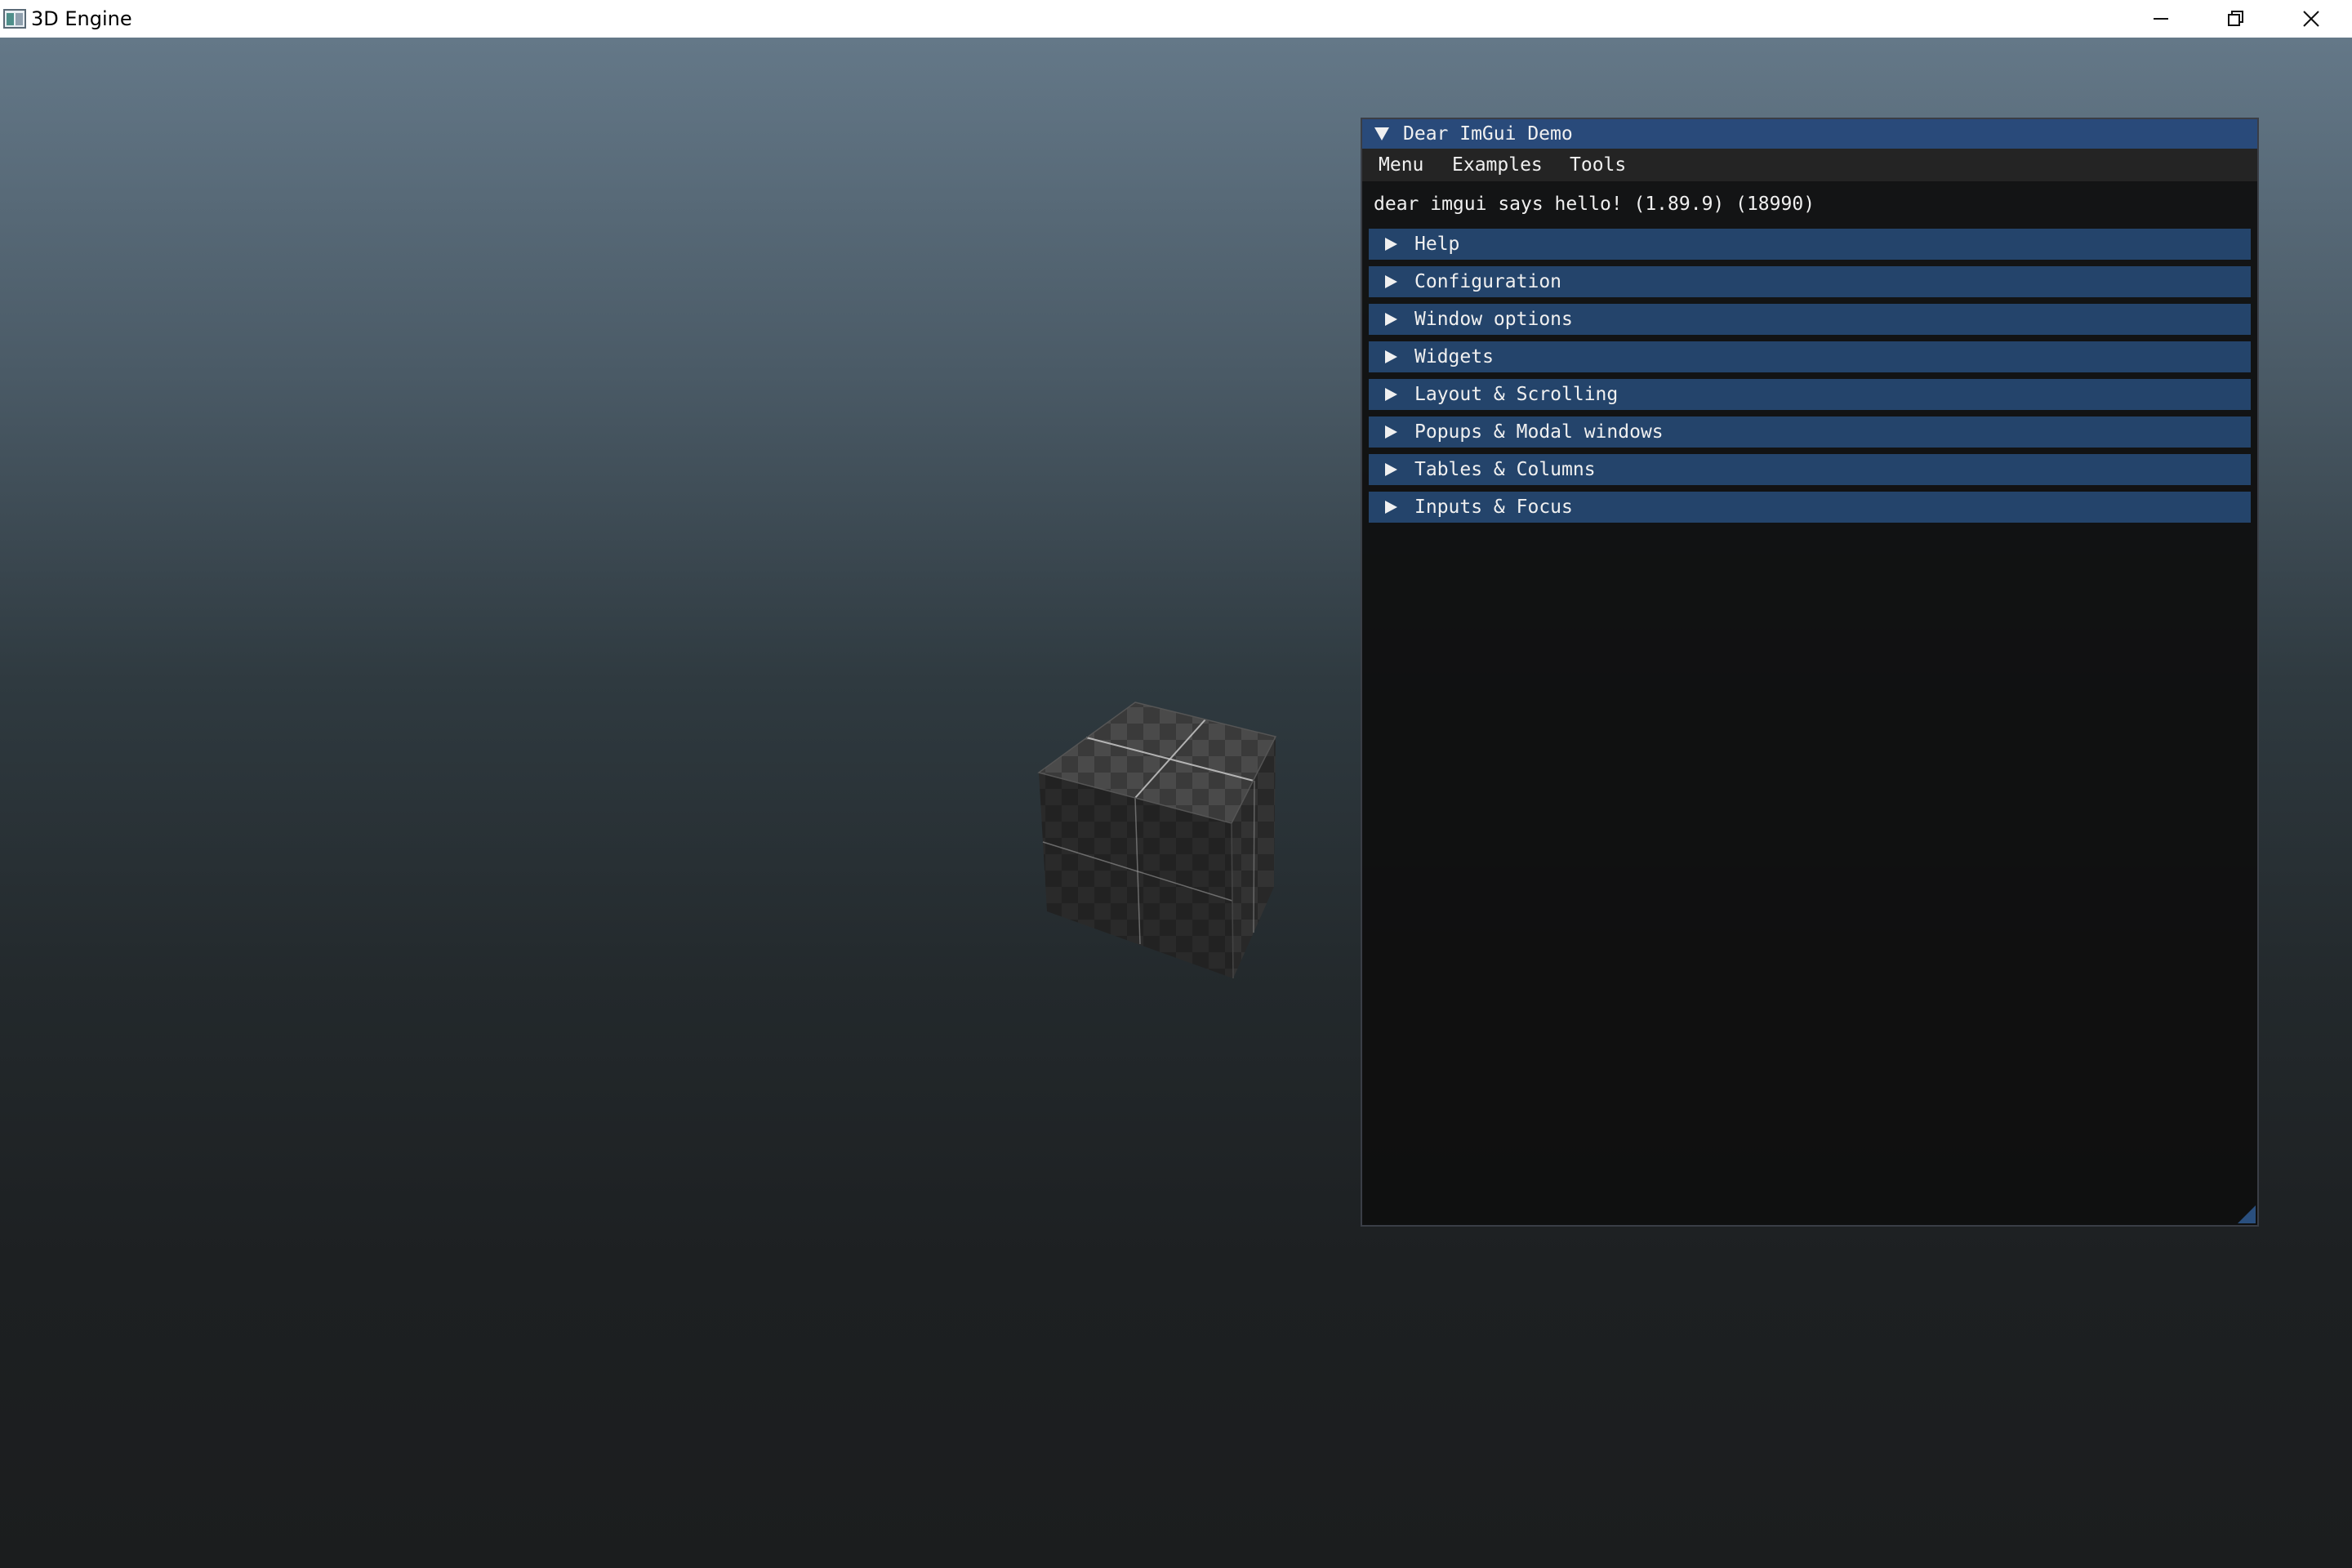 The height and width of the screenshot is (1568, 2352). What do you see at coordinates (1810, 245) in the screenshot?
I see `header-help: Help` at bounding box center [1810, 245].